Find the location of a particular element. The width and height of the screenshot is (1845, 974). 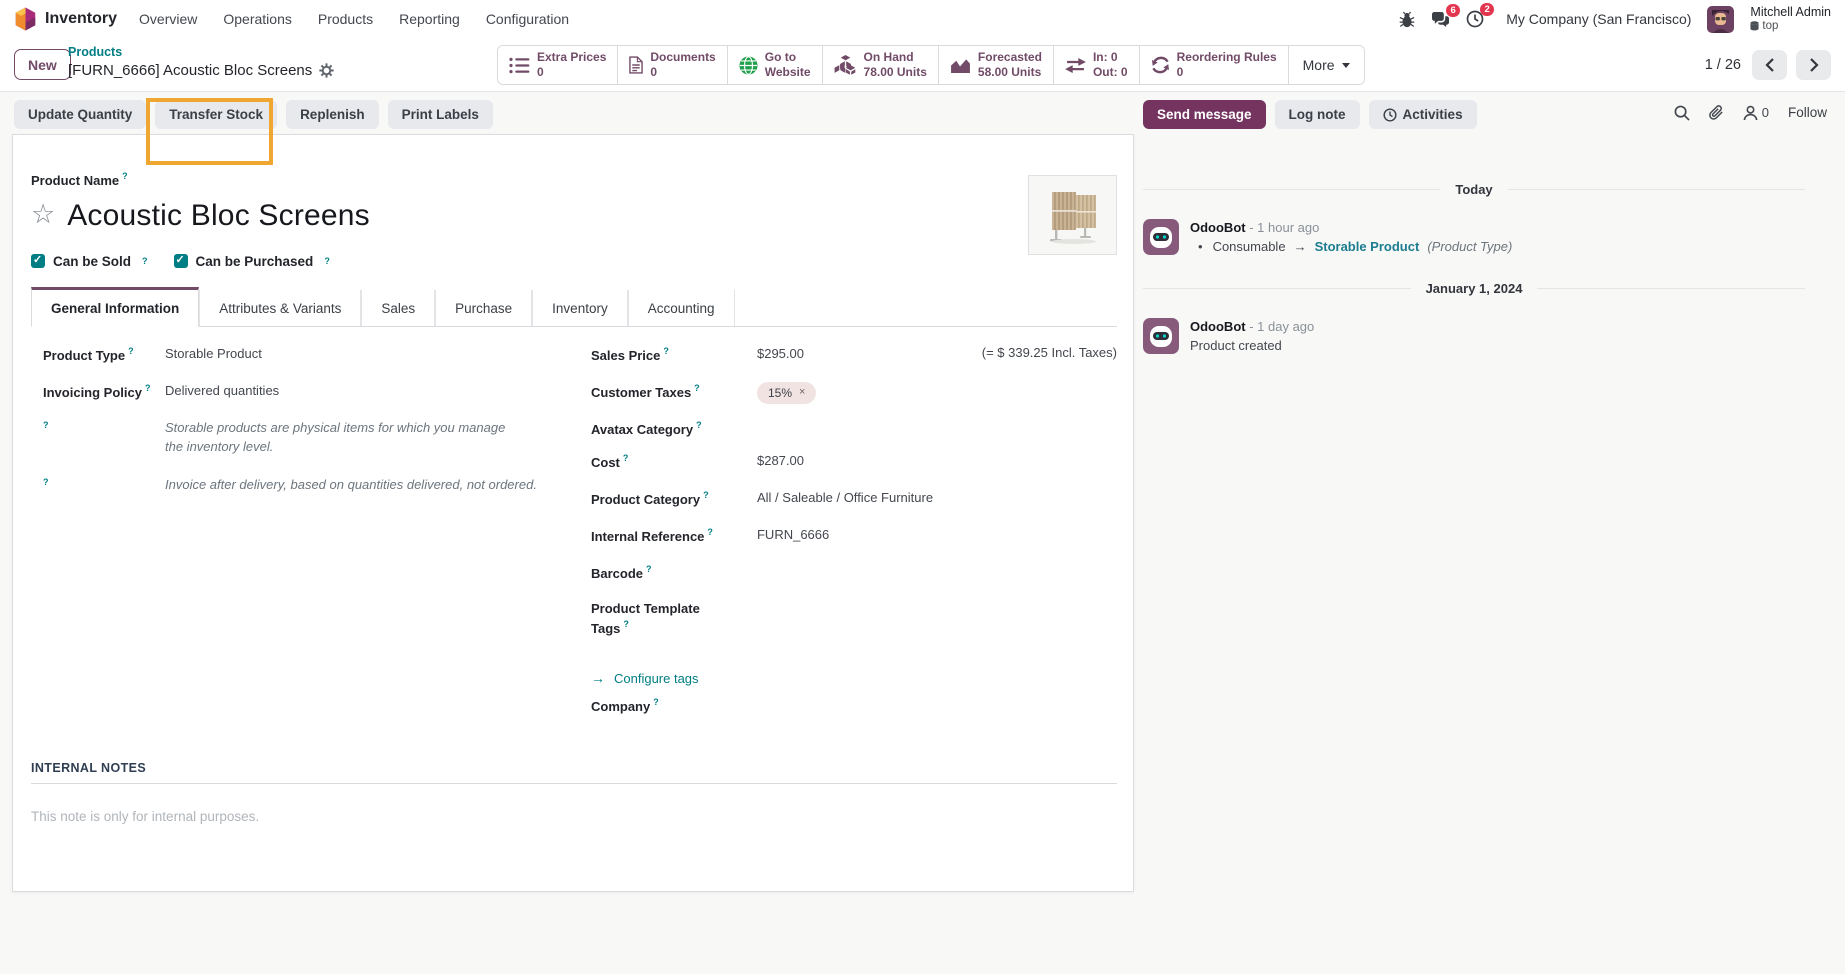

log-note-button: Log note is located at coordinates (1317, 114).